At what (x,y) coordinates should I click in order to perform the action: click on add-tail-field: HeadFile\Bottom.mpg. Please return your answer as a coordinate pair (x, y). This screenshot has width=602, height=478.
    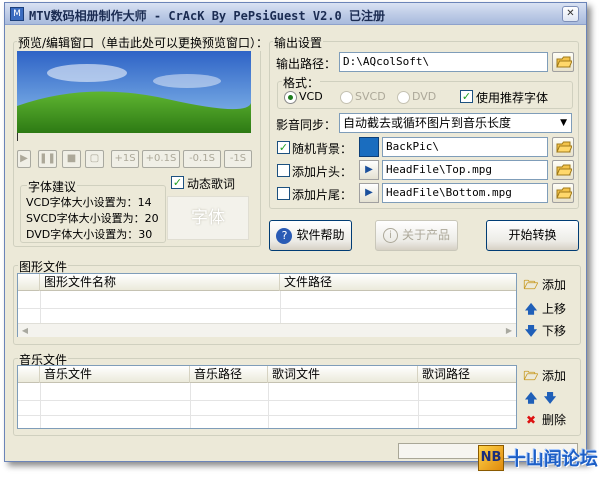
    Looking at the image, I should click on (465, 193).